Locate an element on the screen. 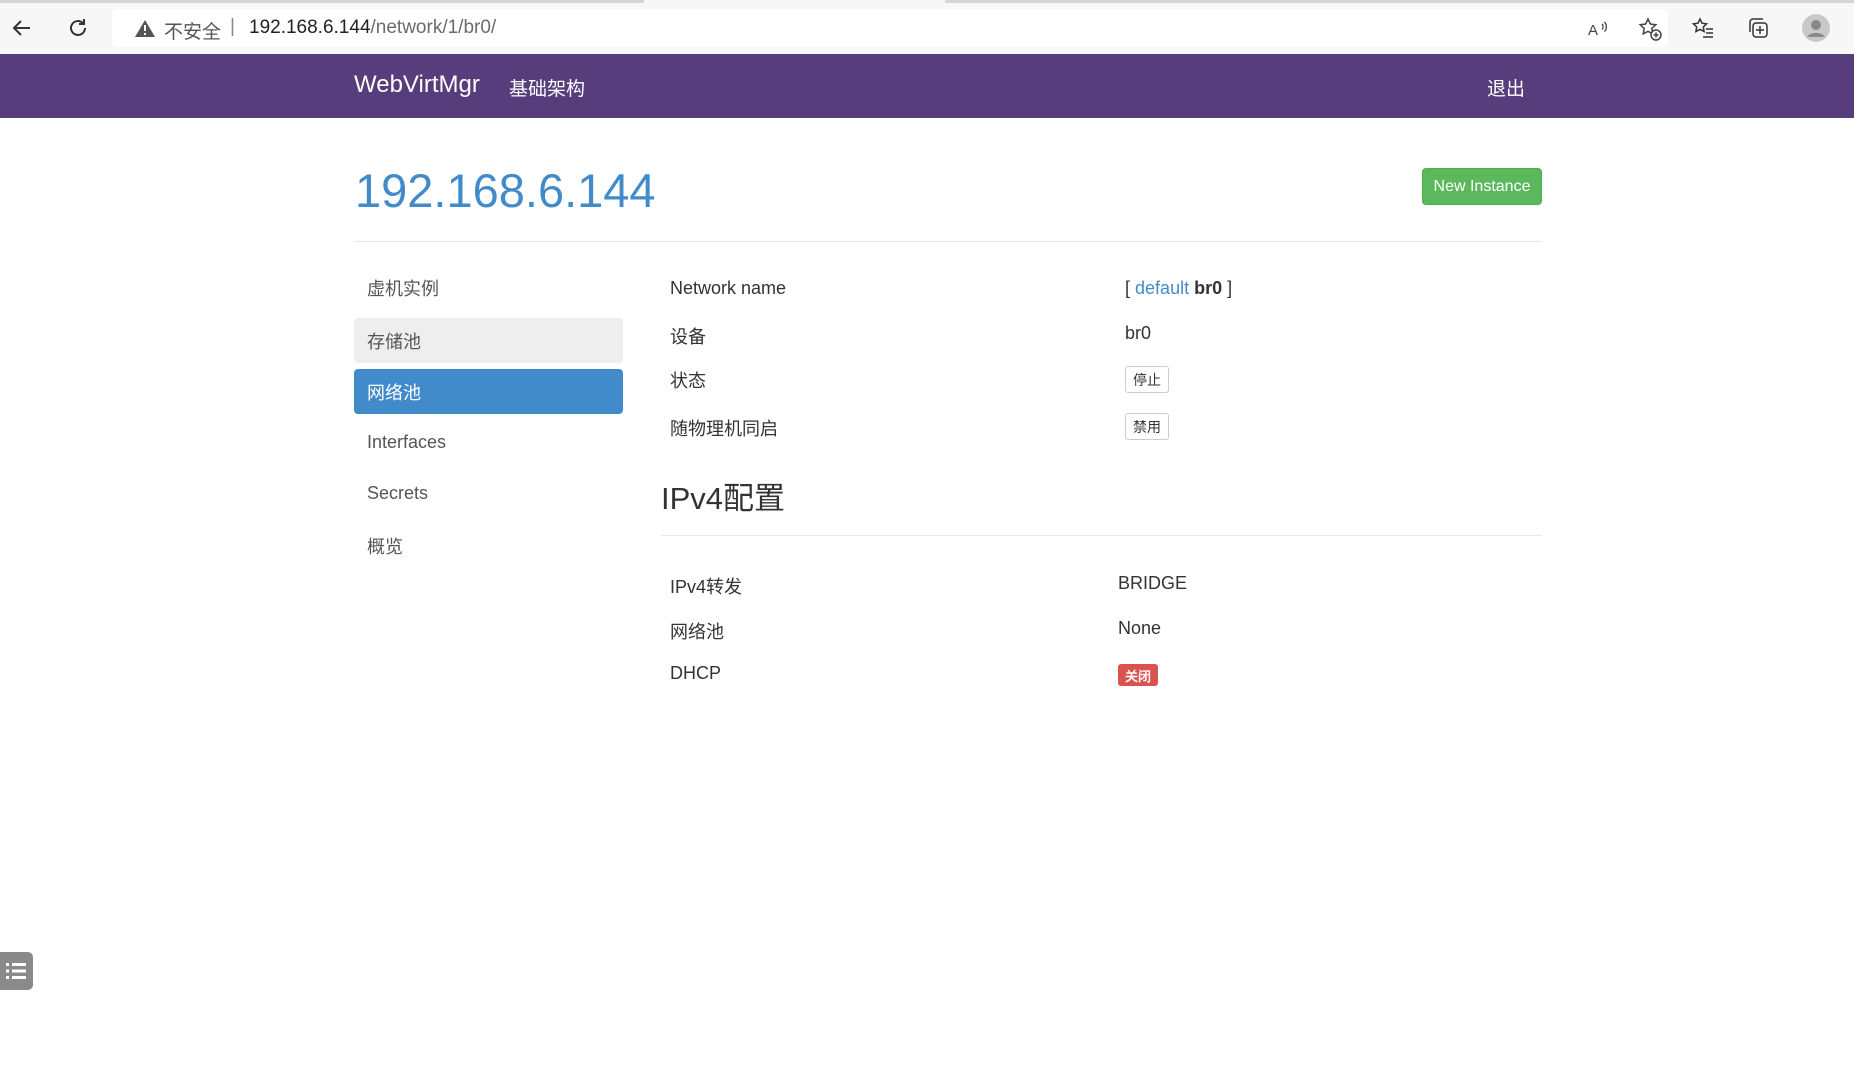 This screenshot has width=1854, height=1076. state-label: 状态 is located at coordinates (688, 381).